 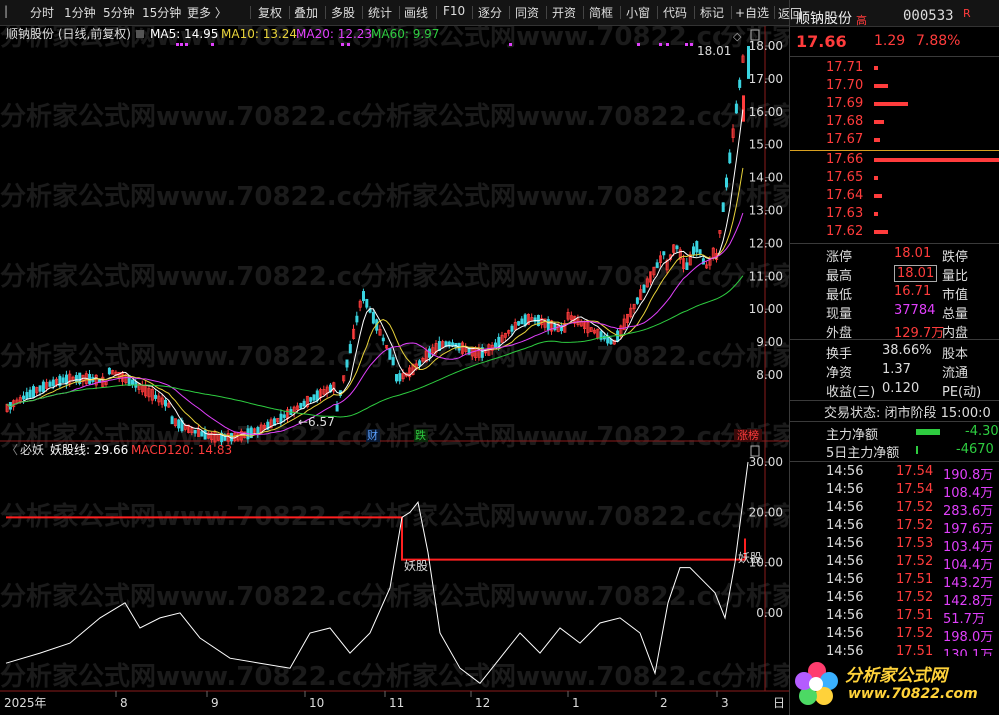 I want to click on main-net-5d-value: -4670, so click(x=975, y=449).